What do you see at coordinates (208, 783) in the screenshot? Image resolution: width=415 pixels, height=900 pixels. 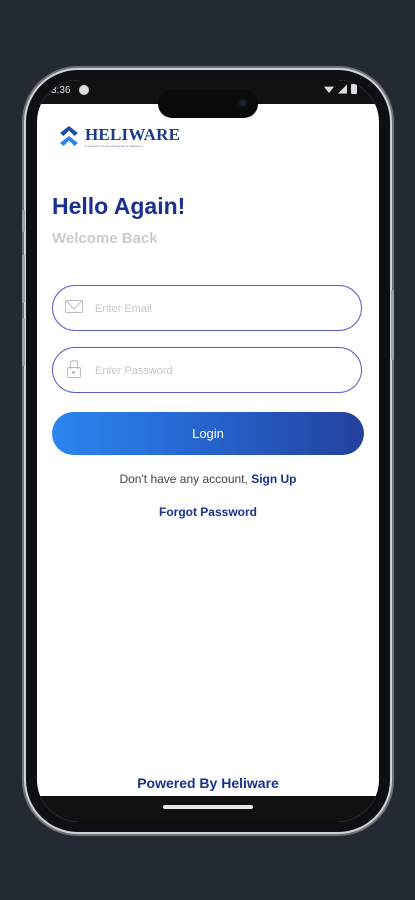 I see `powered-by-text: Powered By Heliware` at bounding box center [208, 783].